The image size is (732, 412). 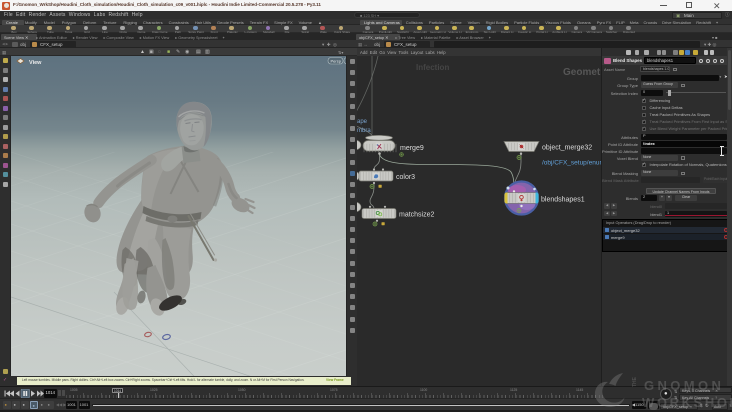 What do you see at coordinates (563, 200) in the screenshot?
I see `svg-text: blendshapes1` at bounding box center [563, 200].